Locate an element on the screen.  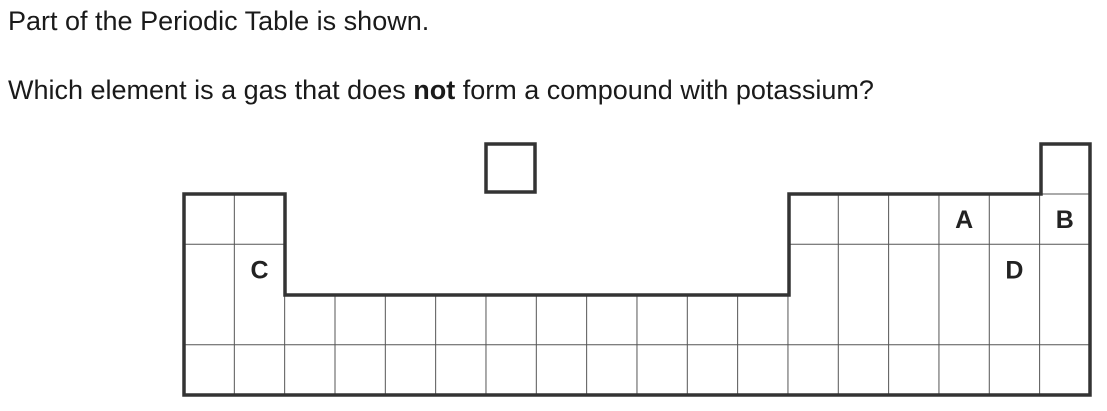
element-labels: A B C D is located at coordinates (661, 245).